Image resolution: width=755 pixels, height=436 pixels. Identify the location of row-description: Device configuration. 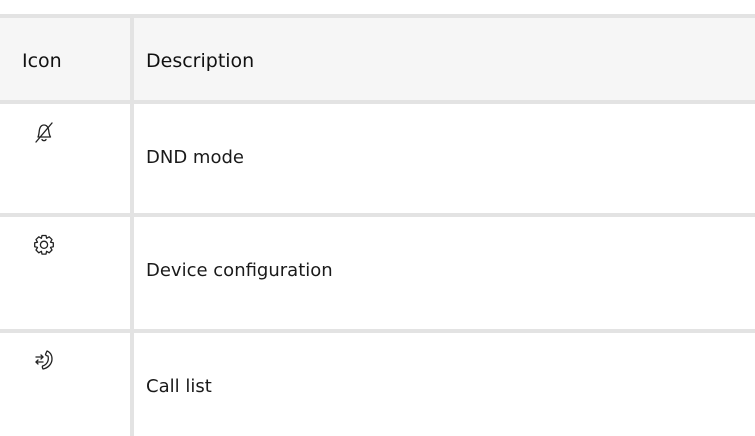
(239, 270).